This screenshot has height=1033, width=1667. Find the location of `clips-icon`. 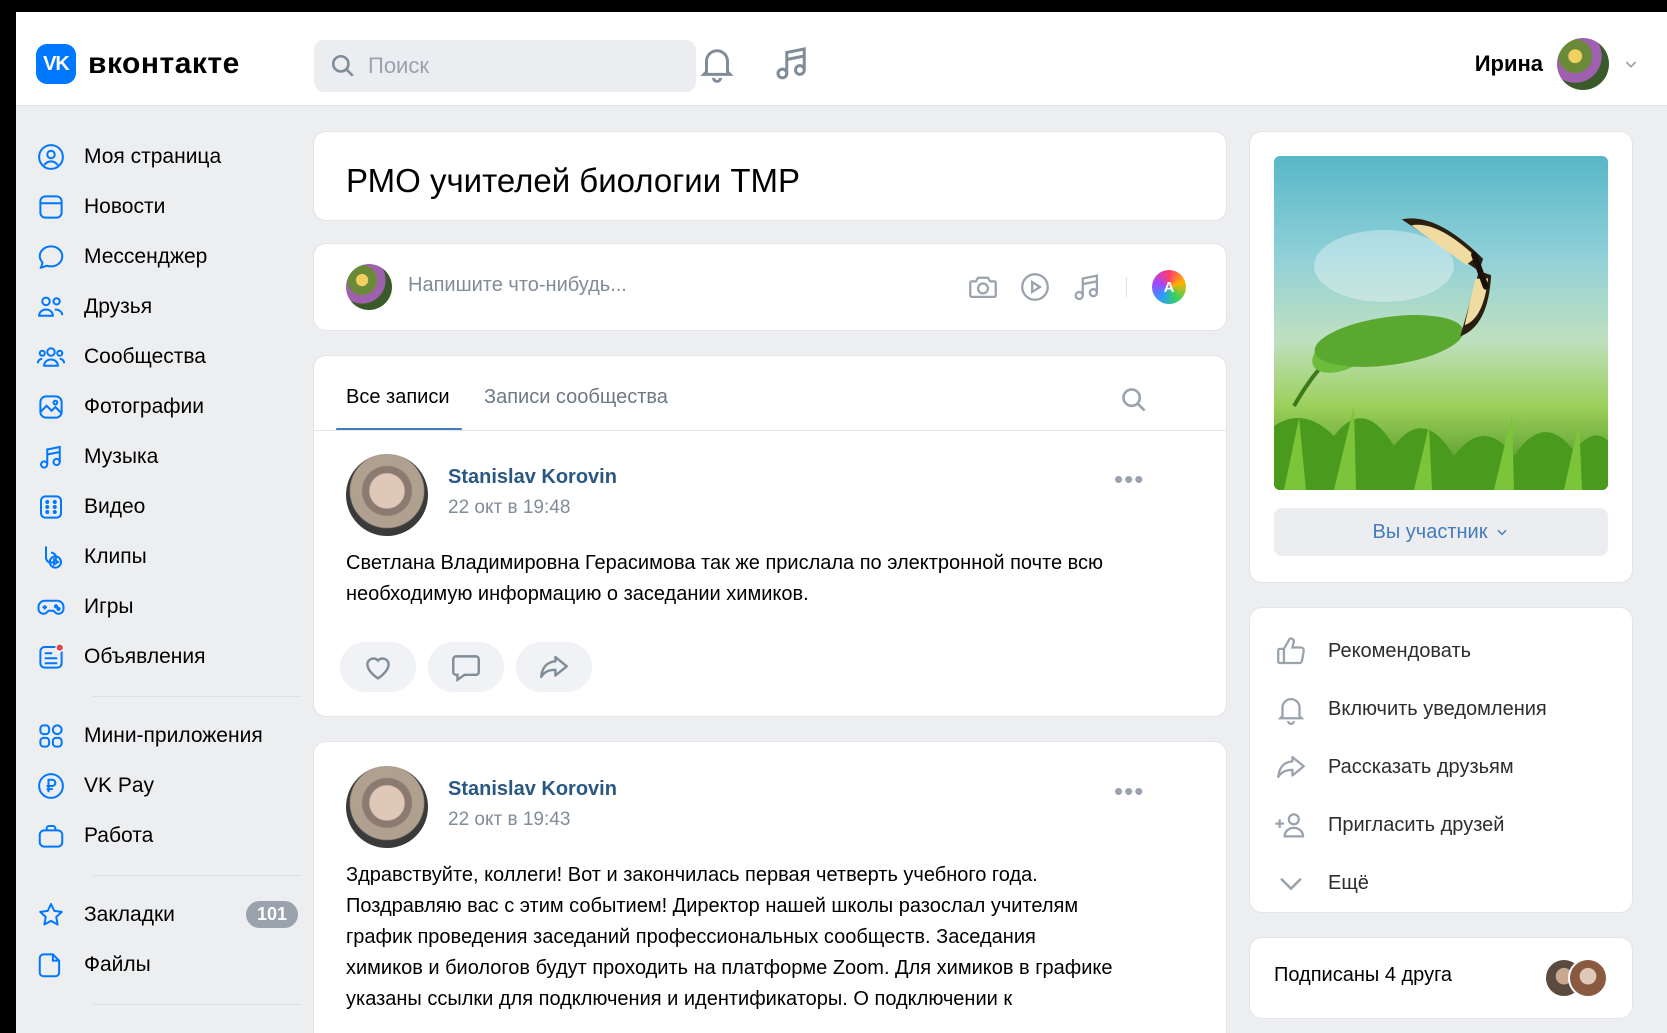

clips-icon is located at coordinates (53, 557).